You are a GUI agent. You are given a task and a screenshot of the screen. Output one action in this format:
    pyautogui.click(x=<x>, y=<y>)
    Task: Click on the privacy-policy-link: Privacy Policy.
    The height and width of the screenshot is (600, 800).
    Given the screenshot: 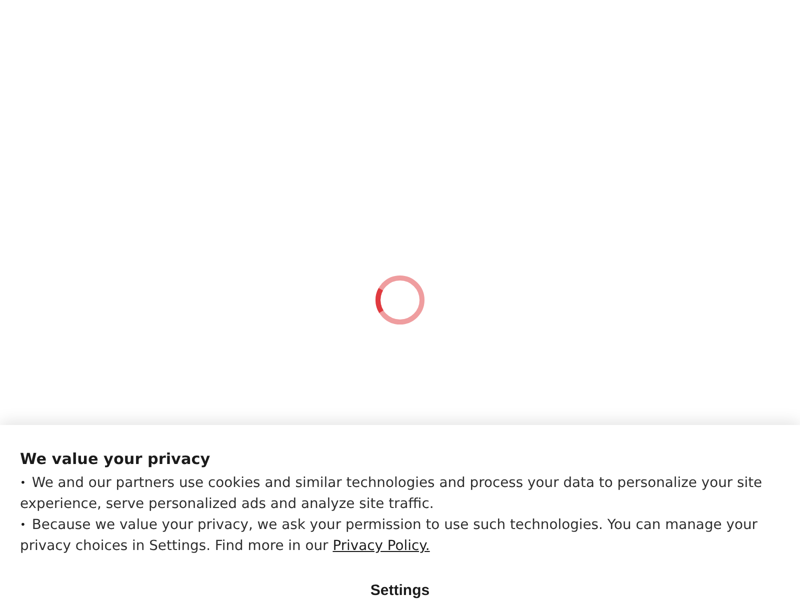 What is the action you would take?
    pyautogui.click(x=381, y=546)
    